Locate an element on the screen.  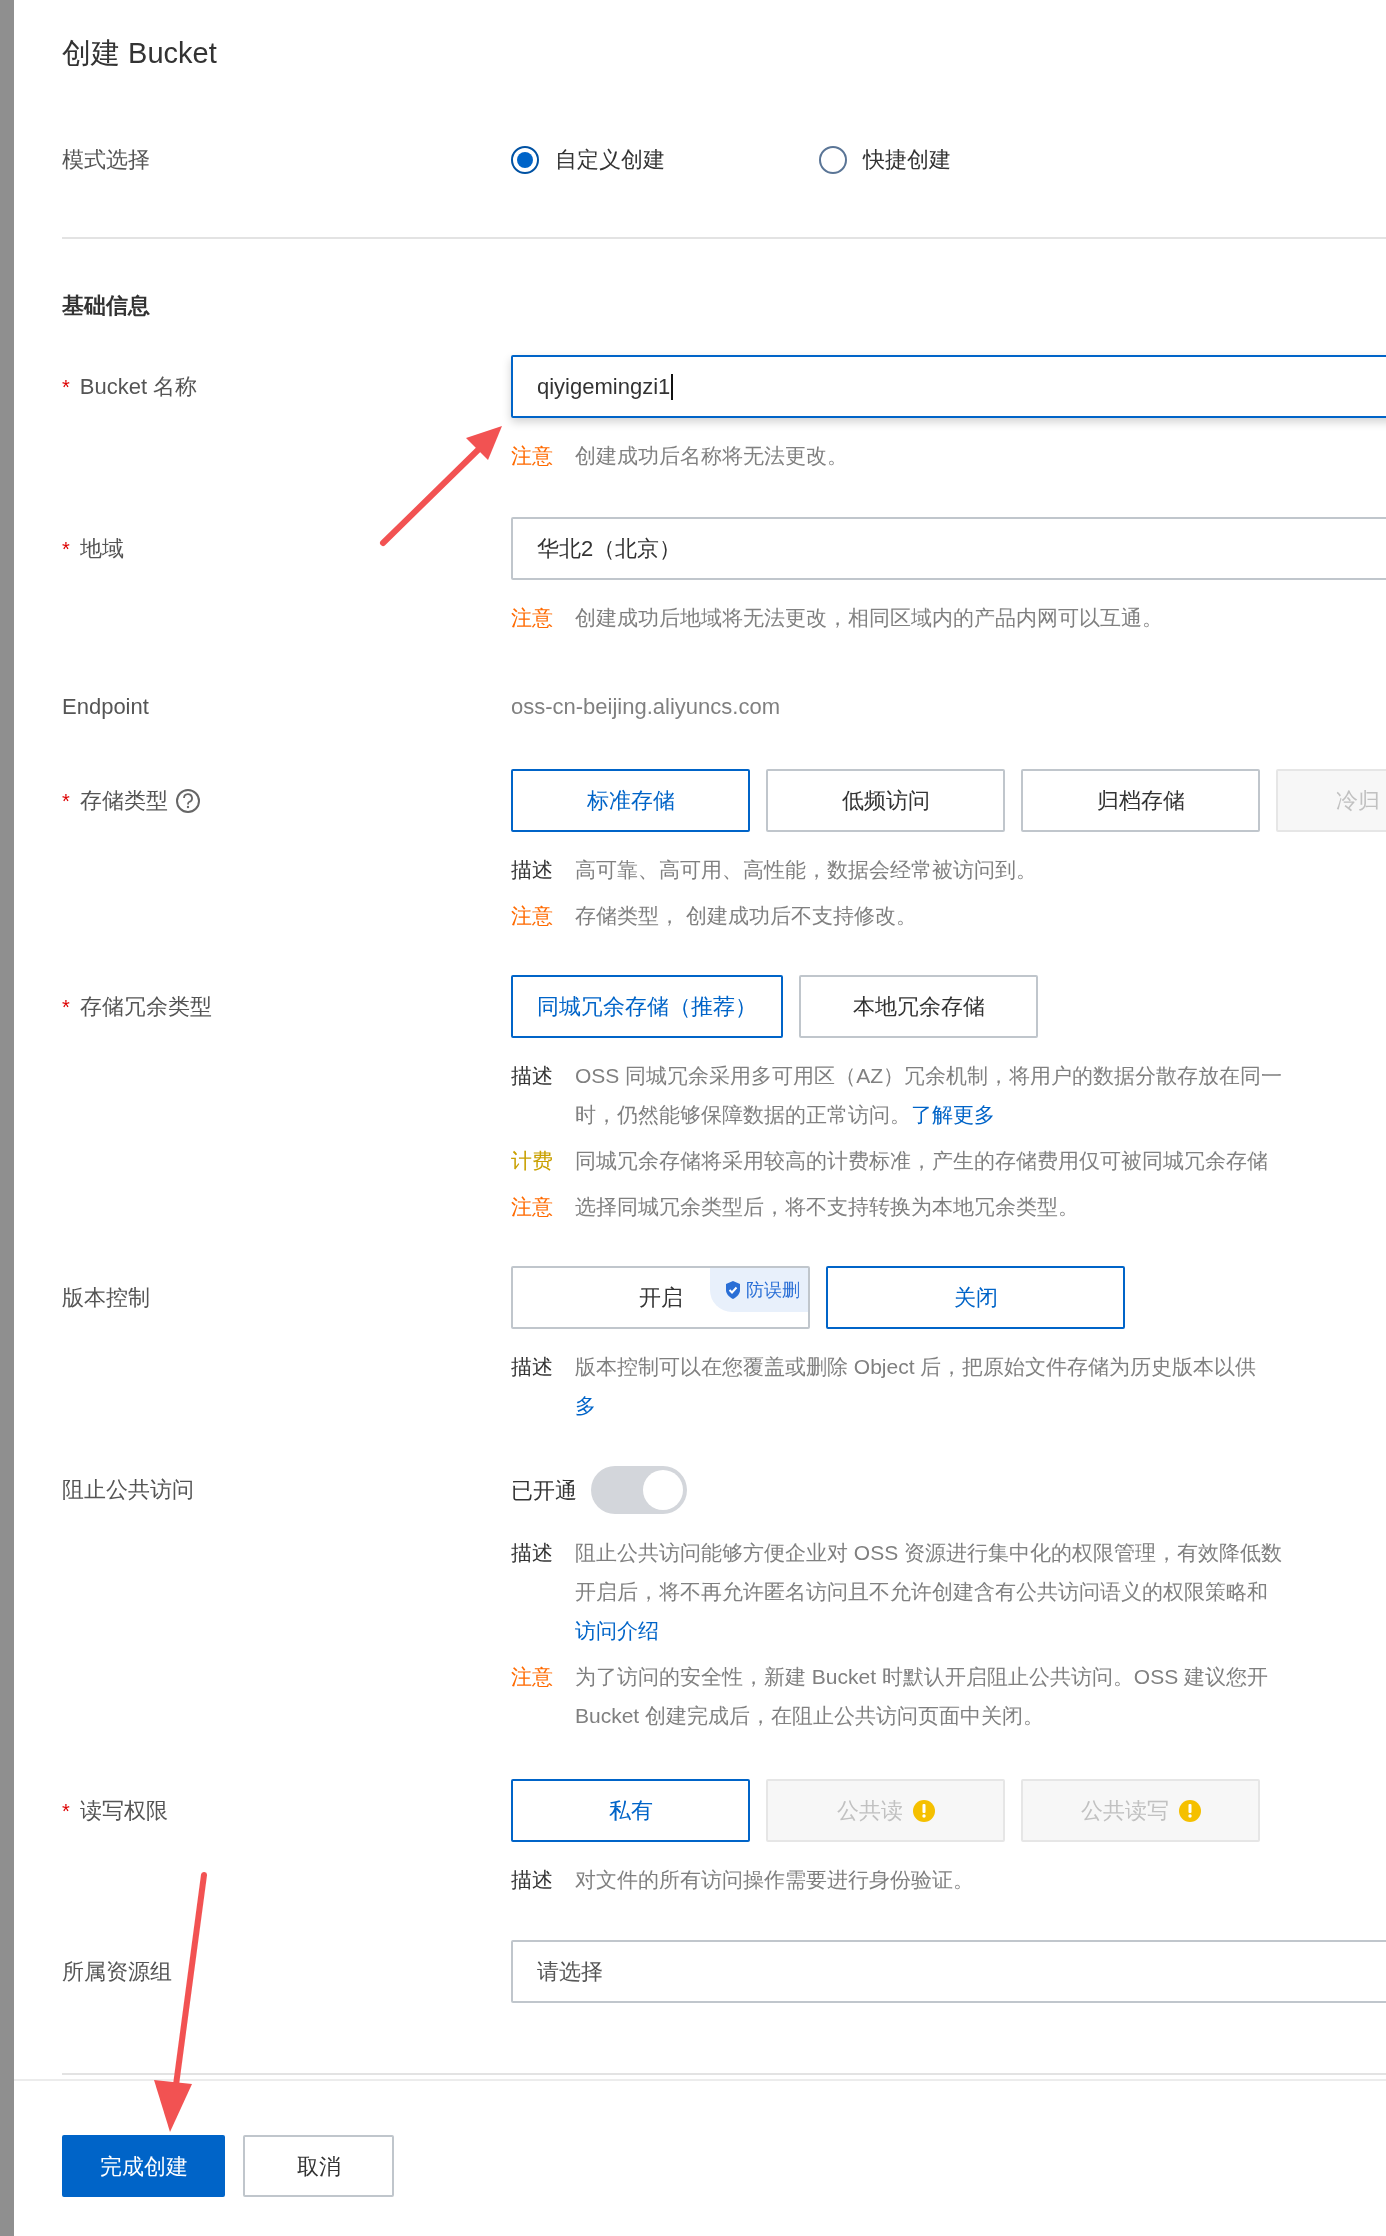
field-label: 所属资源组 is located at coordinates (117, 1972).